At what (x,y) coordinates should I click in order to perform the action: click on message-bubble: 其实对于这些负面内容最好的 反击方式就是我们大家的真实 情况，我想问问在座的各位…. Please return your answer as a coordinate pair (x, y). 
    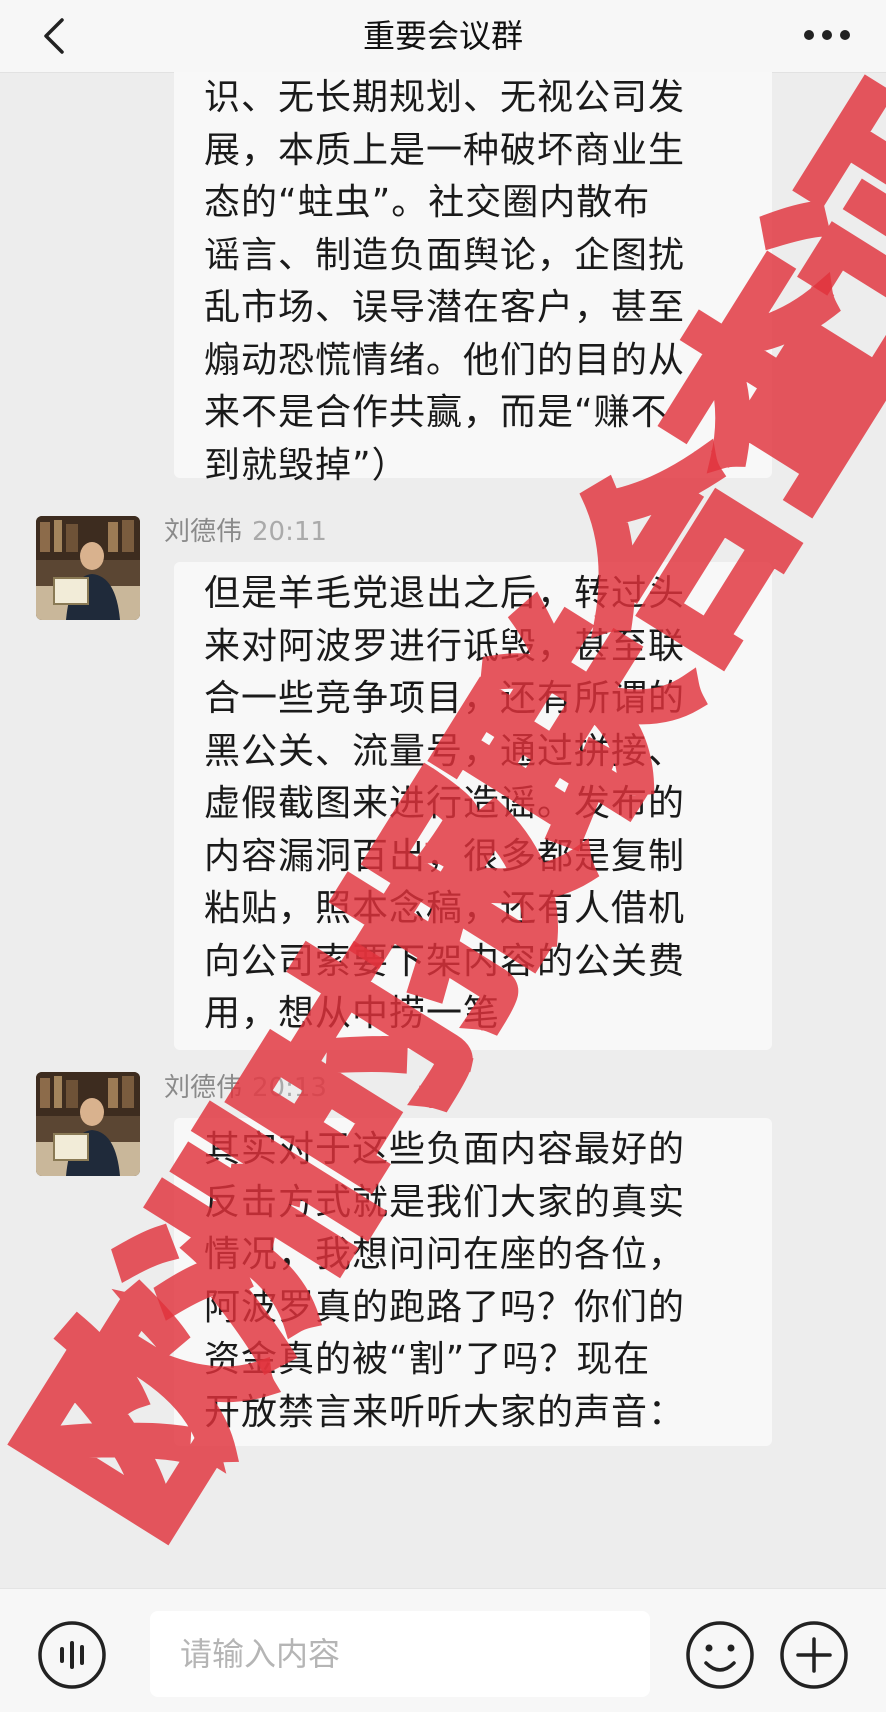
    Looking at the image, I should click on (473, 1282).